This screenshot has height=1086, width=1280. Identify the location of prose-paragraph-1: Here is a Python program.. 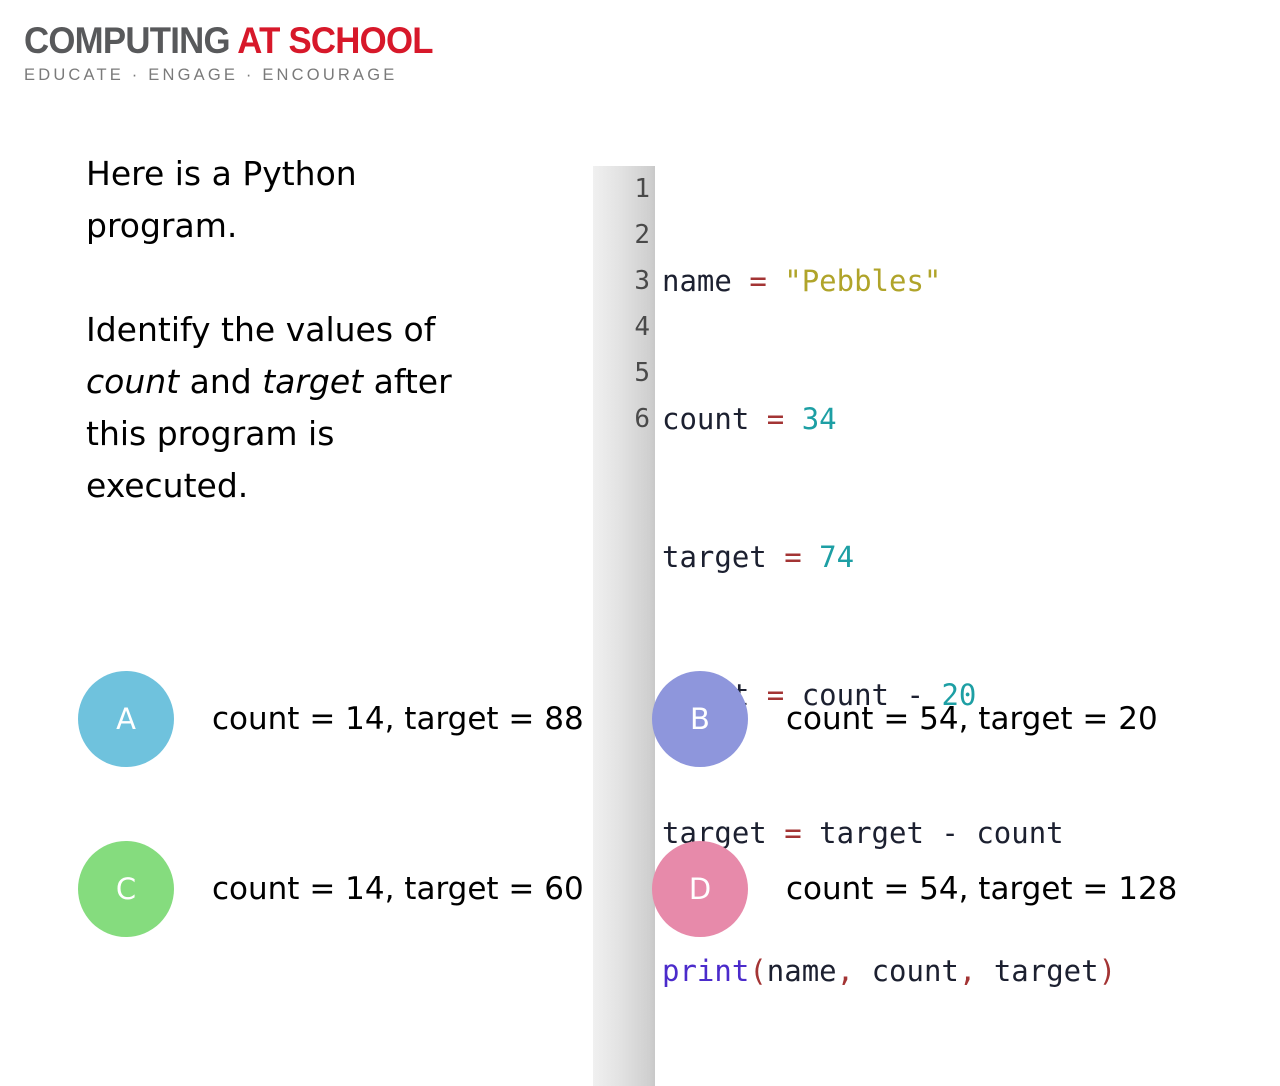
(221, 199).